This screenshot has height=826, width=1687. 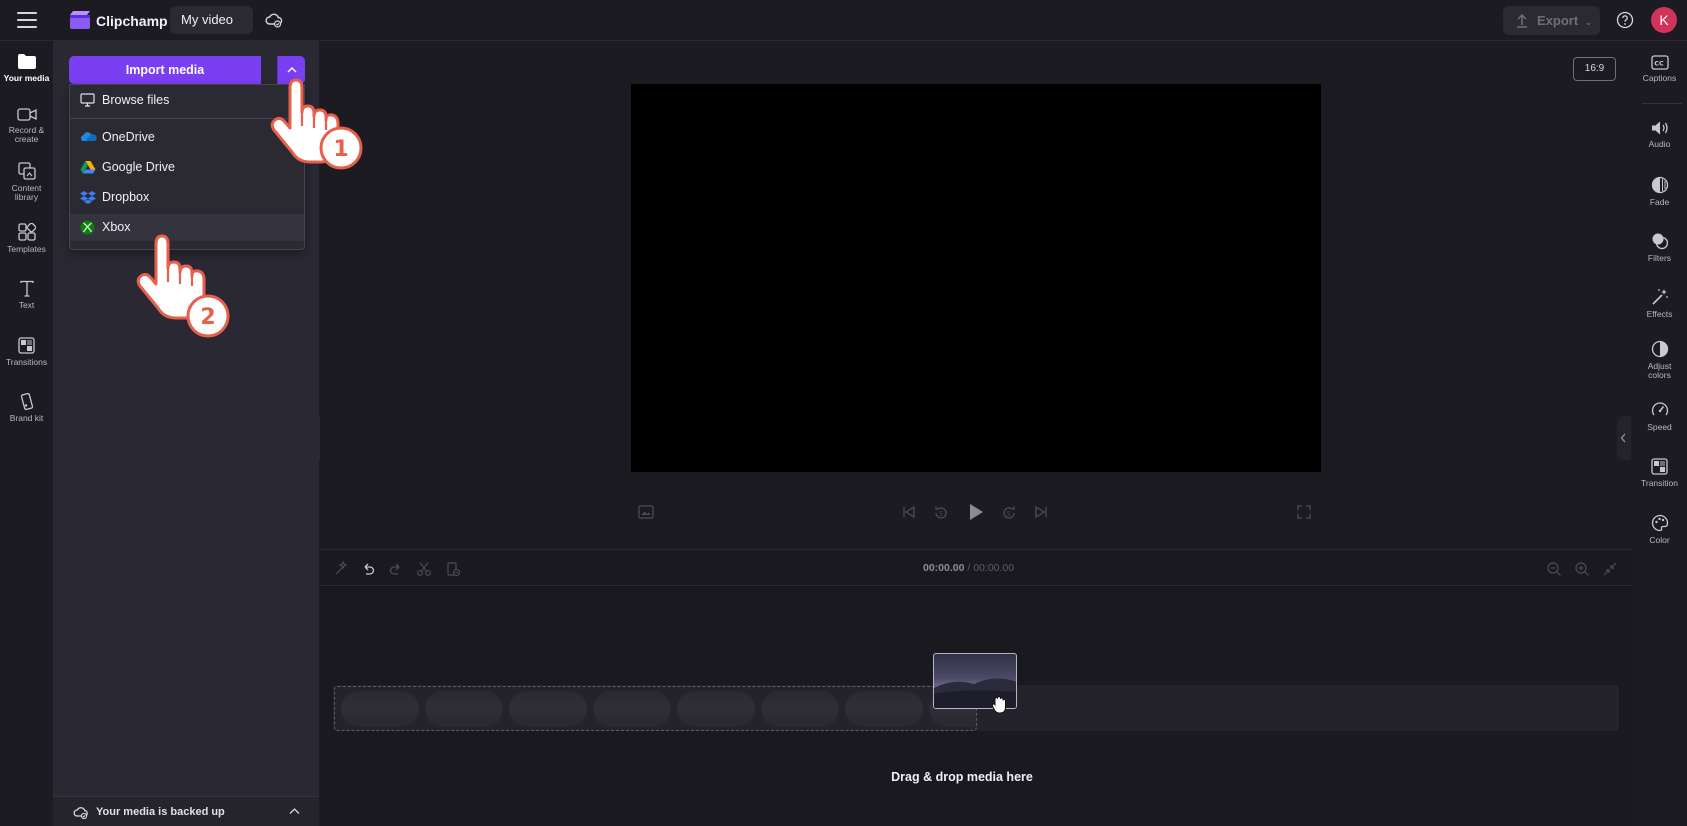 I want to click on panel-item-captions: CC Captions, so click(x=1659, y=69).